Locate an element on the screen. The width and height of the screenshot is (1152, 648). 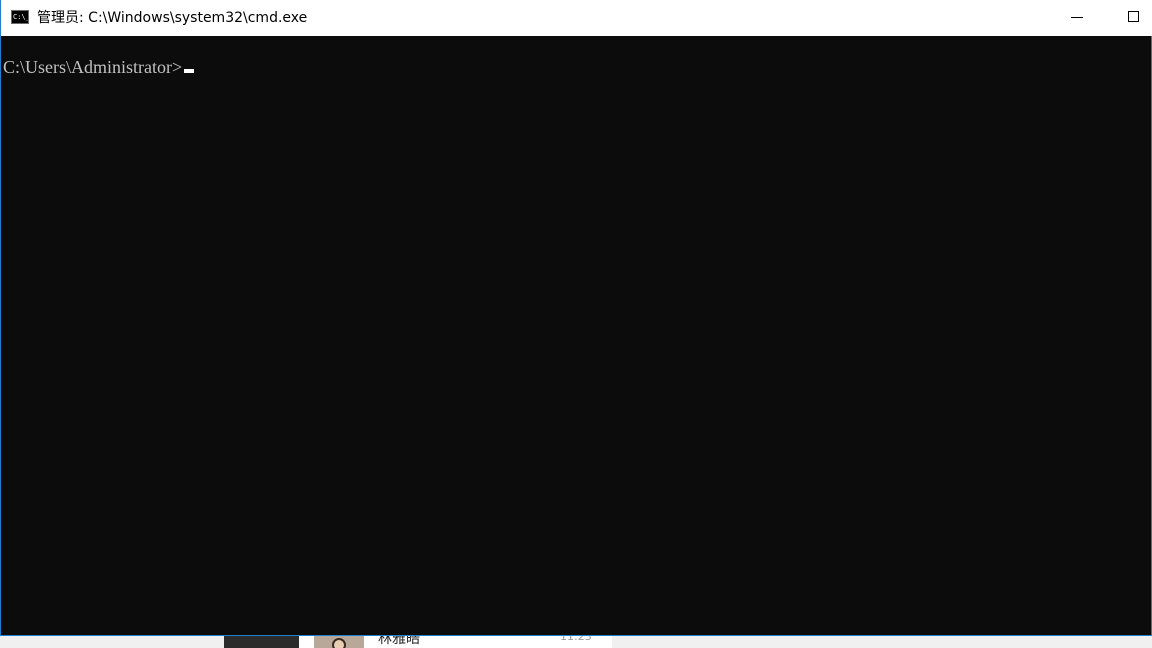
maximize-button is located at coordinates (1131, 18).